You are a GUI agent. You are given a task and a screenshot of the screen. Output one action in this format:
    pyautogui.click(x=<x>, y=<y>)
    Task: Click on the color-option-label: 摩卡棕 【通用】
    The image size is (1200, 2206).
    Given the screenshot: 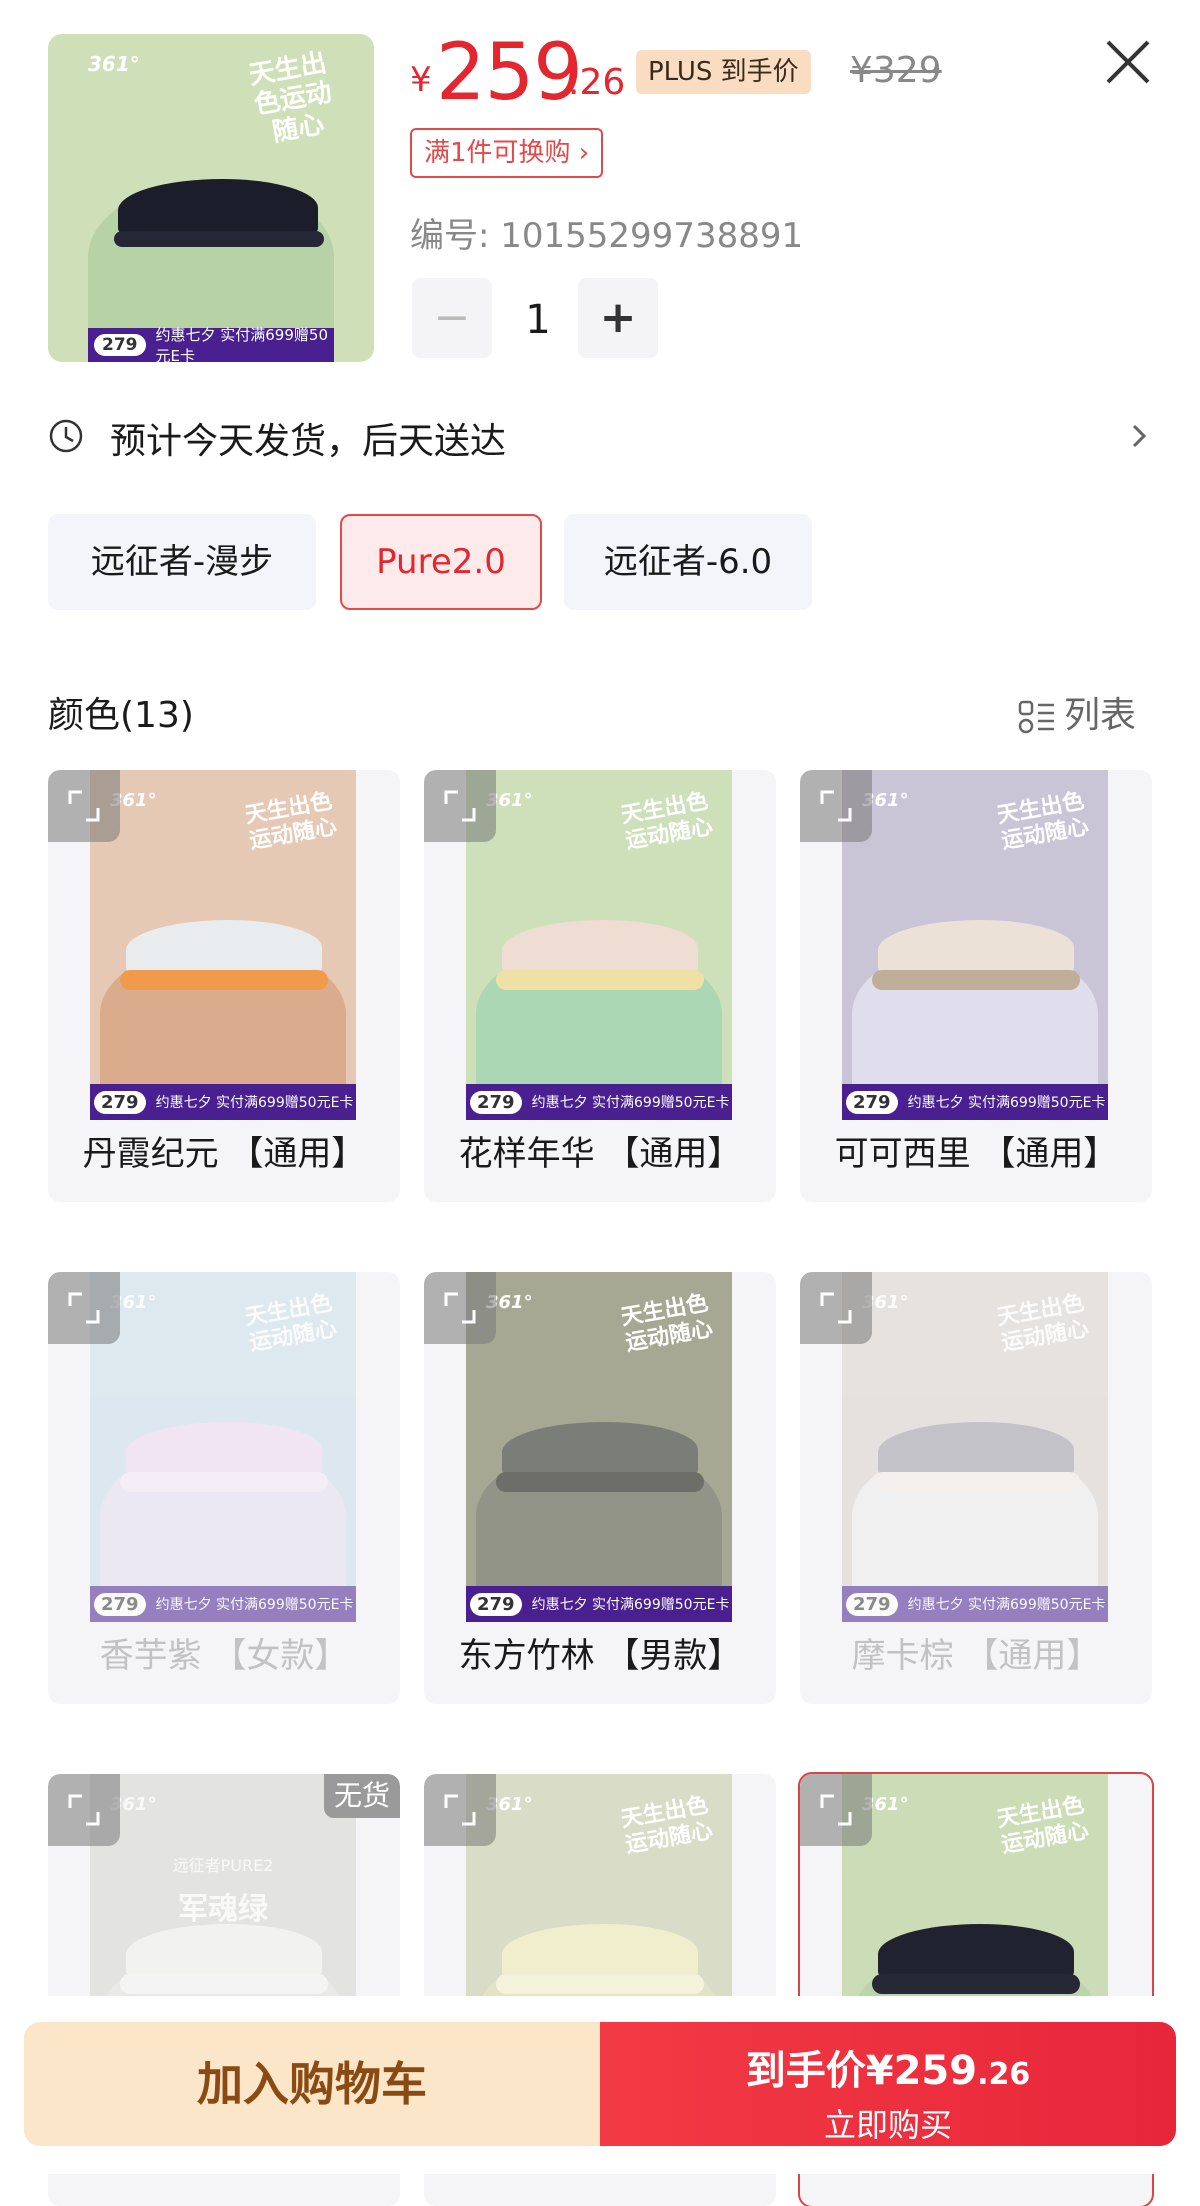 What is the action you would take?
    pyautogui.click(x=976, y=1656)
    